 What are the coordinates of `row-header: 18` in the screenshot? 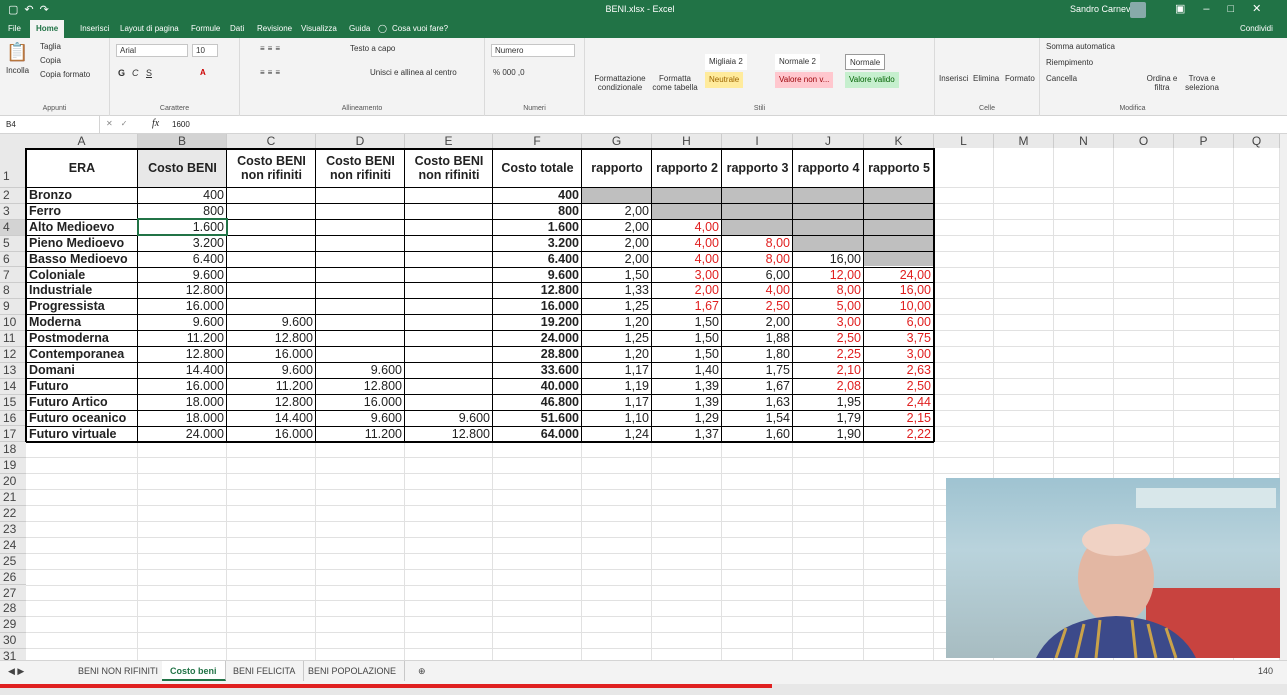 It's located at (13, 450).